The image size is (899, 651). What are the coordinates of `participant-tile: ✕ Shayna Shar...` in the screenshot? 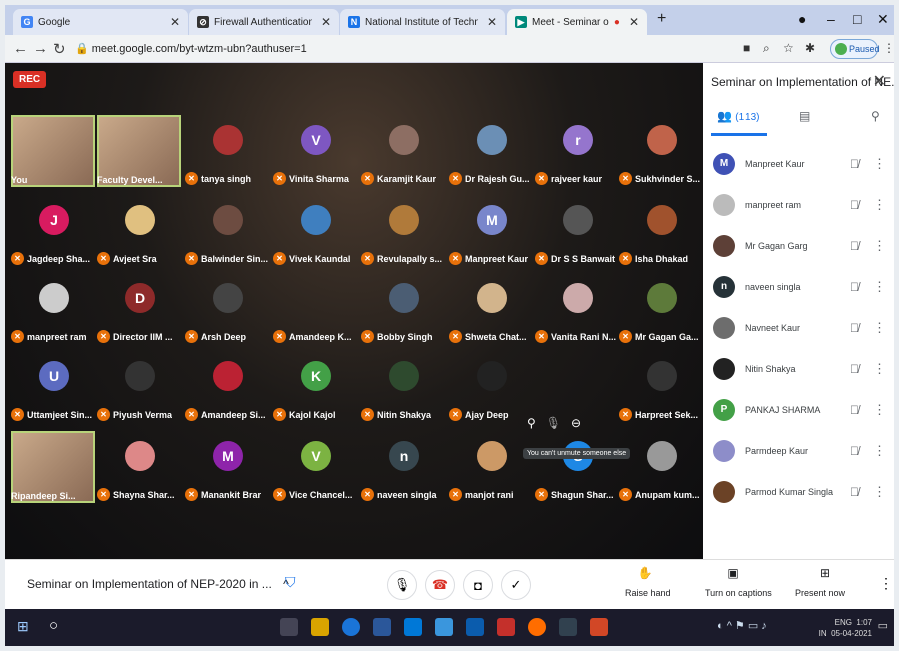 It's located at (140, 468).